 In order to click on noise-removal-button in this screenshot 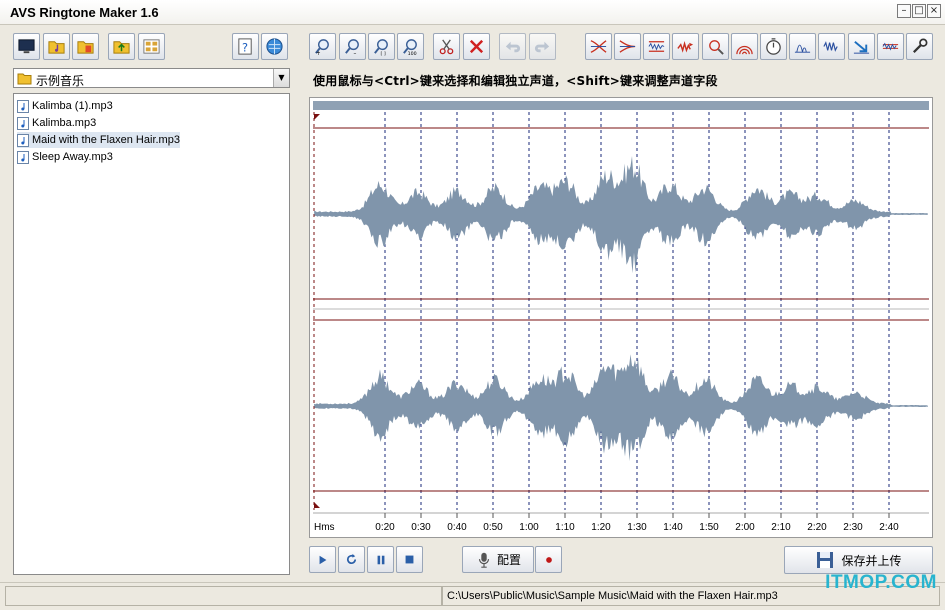, I will do `click(890, 46)`.